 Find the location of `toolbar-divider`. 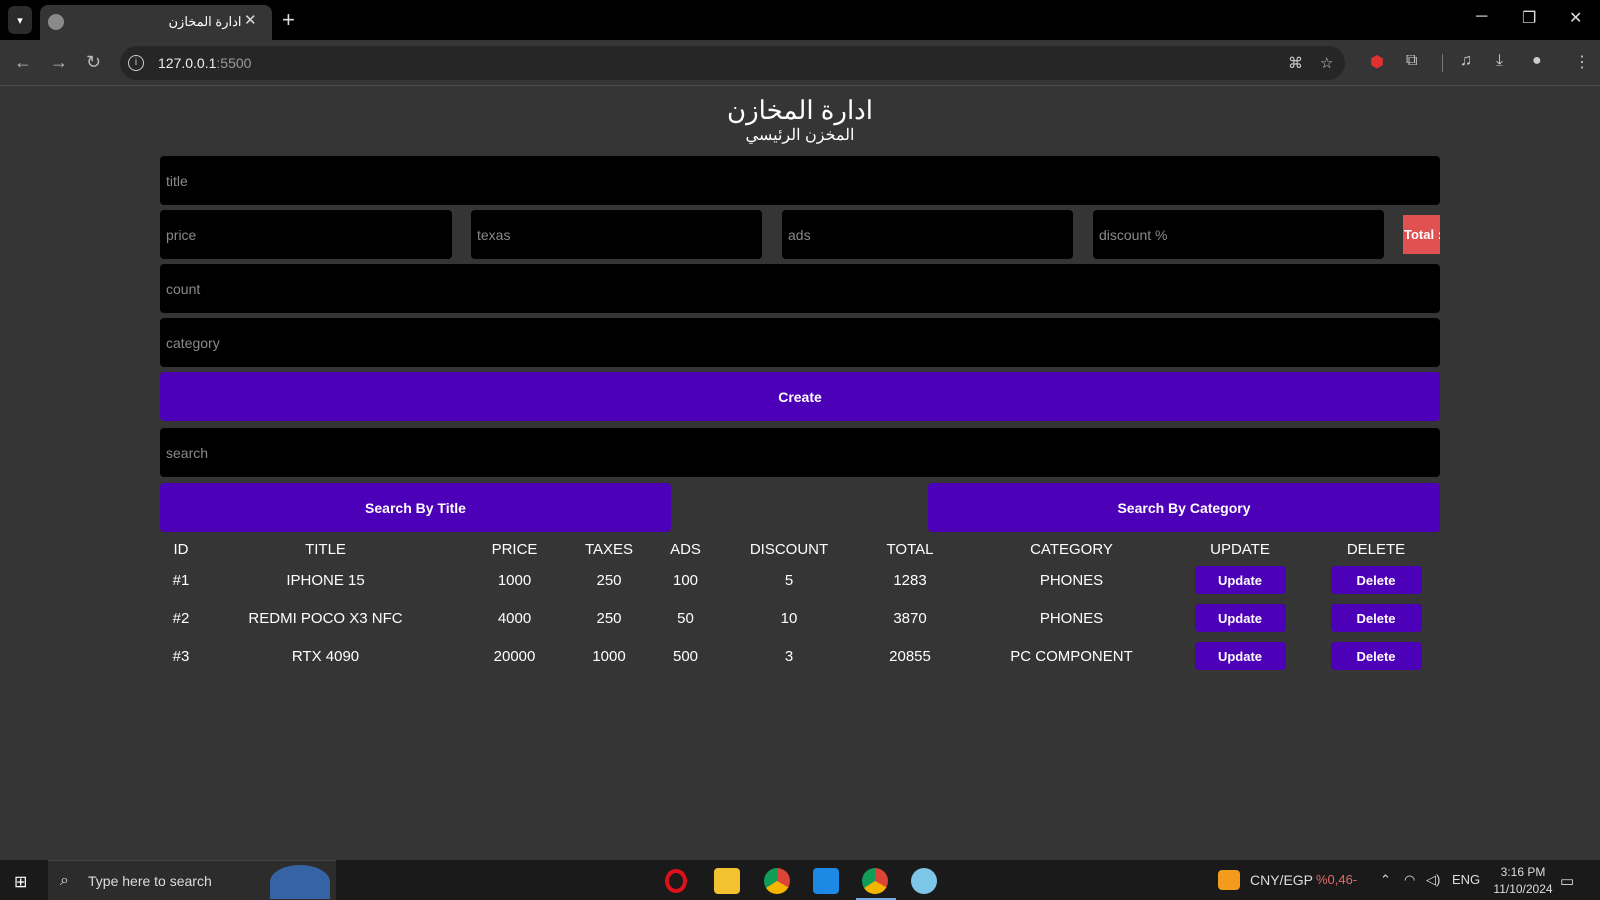

toolbar-divider is located at coordinates (1442, 63).